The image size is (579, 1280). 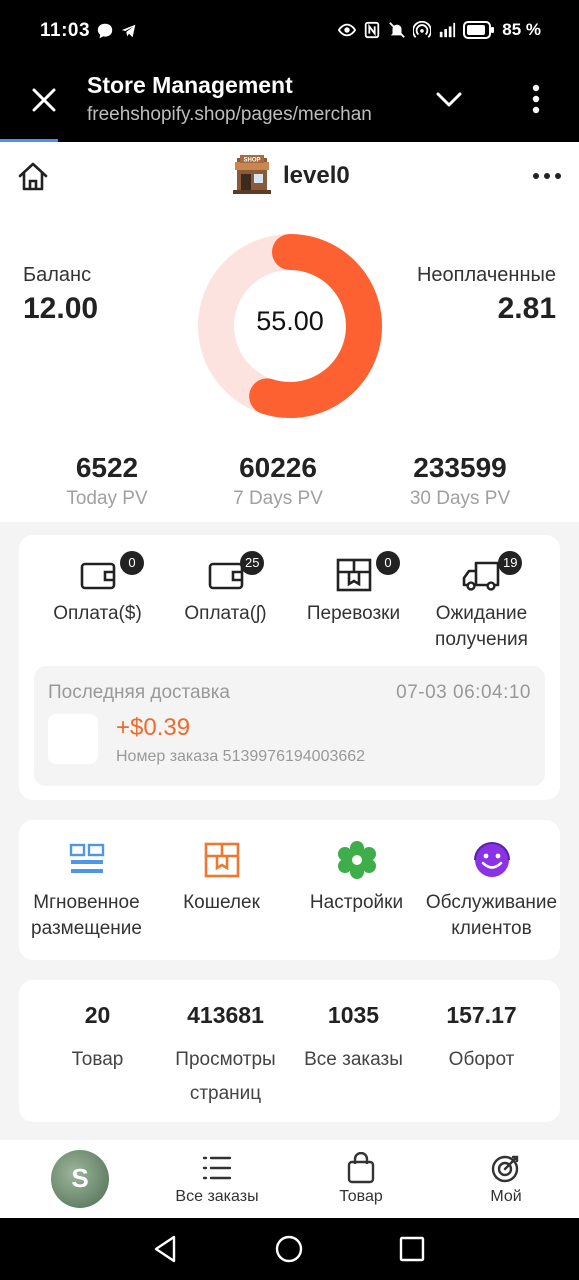 I want to click on signal-icon, so click(x=448, y=30).